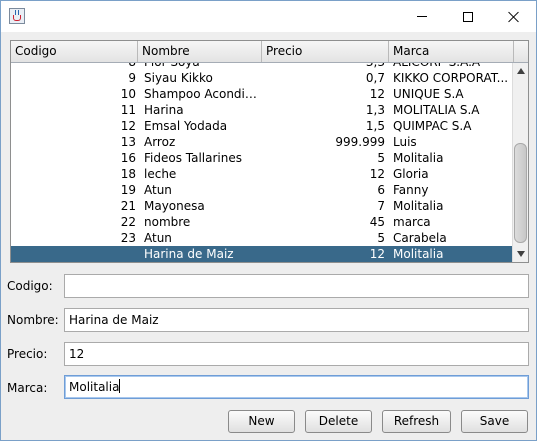 Image resolution: width=537 pixels, height=441 pixels. What do you see at coordinates (420, 238) in the screenshot?
I see `cell-marca: Carabela` at bounding box center [420, 238].